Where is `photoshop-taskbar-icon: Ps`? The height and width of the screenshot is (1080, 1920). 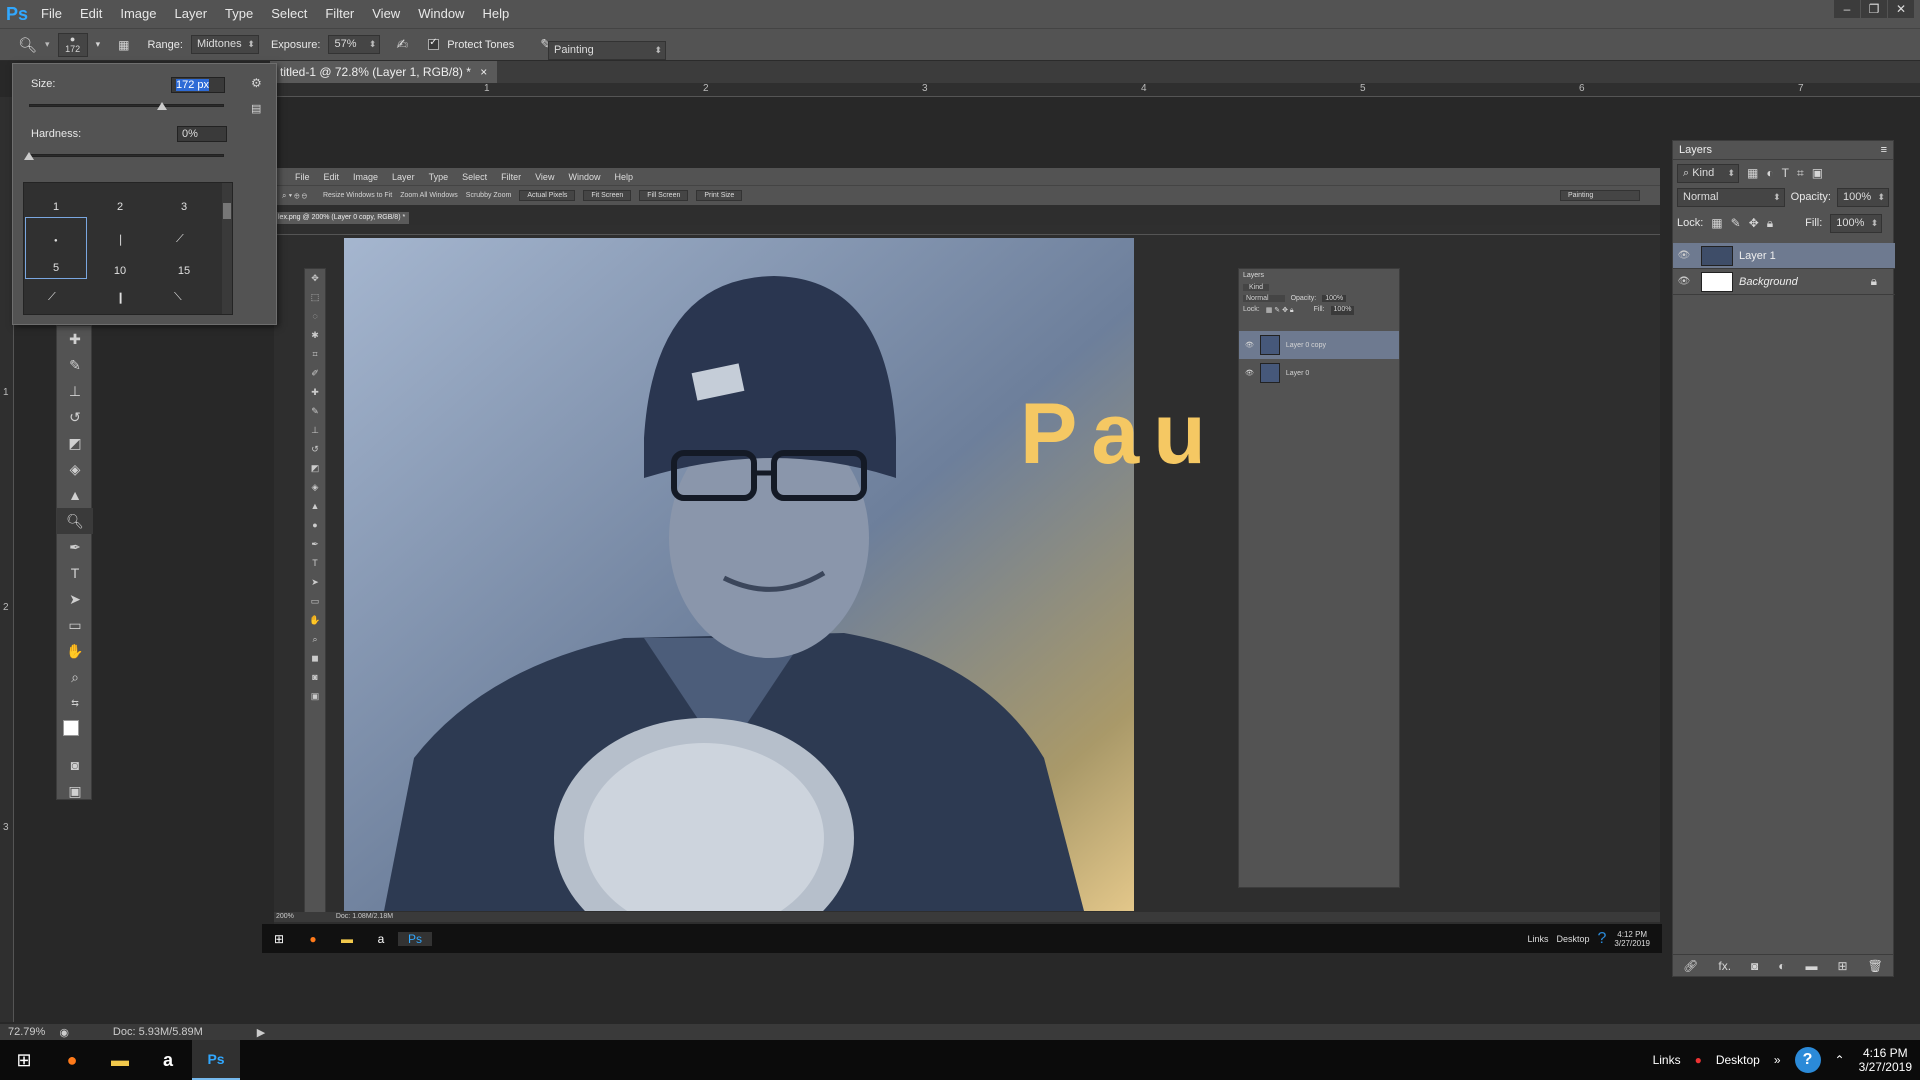
photoshop-taskbar-icon: Ps is located at coordinates (216, 1060).